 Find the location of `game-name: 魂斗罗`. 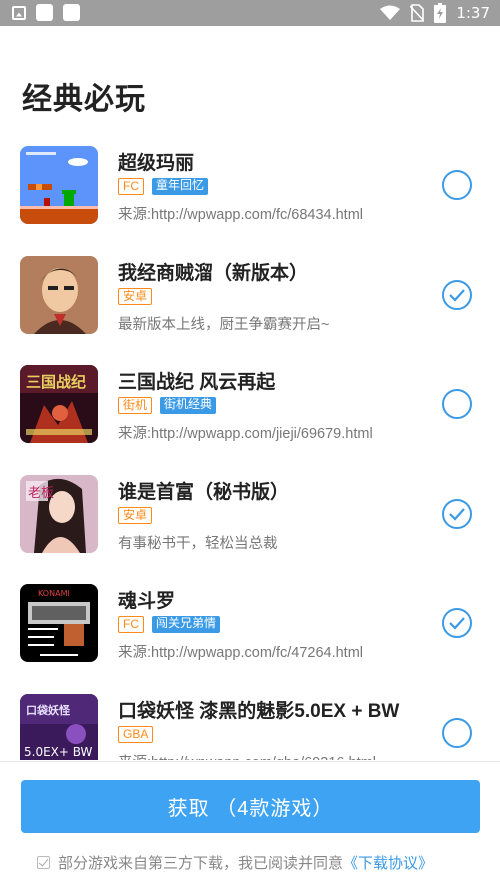

game-name: 魂斗罗 is located at coordinates (147, 601).